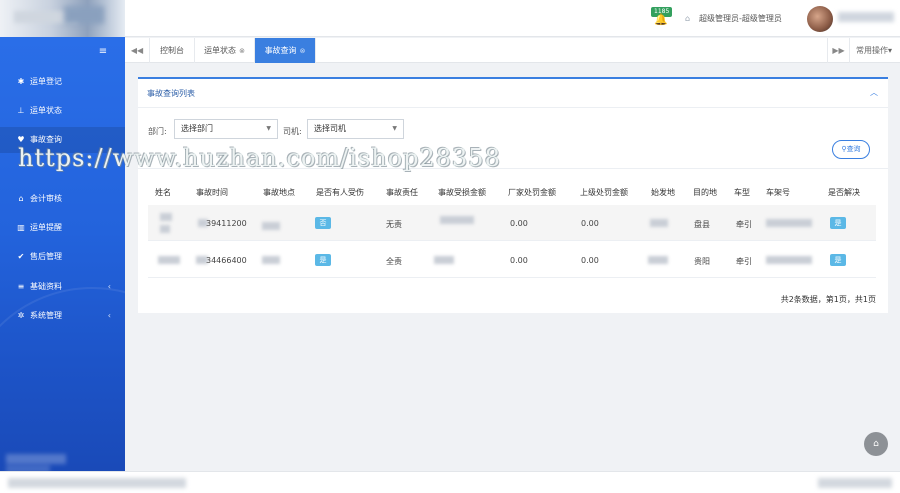 This screenshot has width=900, height=493. I want to click on sitemap-icon: ⊥, so click(21, 110).